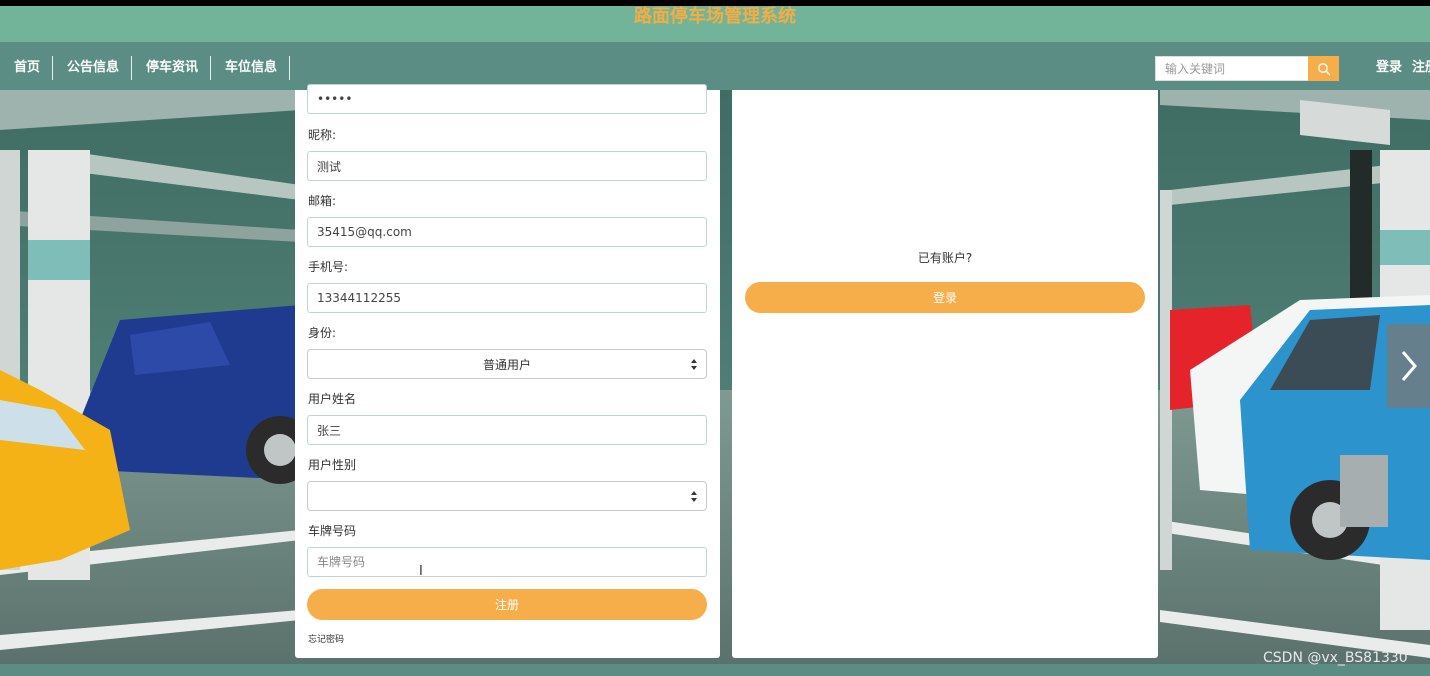 The image size is (1430, 676). I want to click on email-label: 邮箱:, so click(322, 201).